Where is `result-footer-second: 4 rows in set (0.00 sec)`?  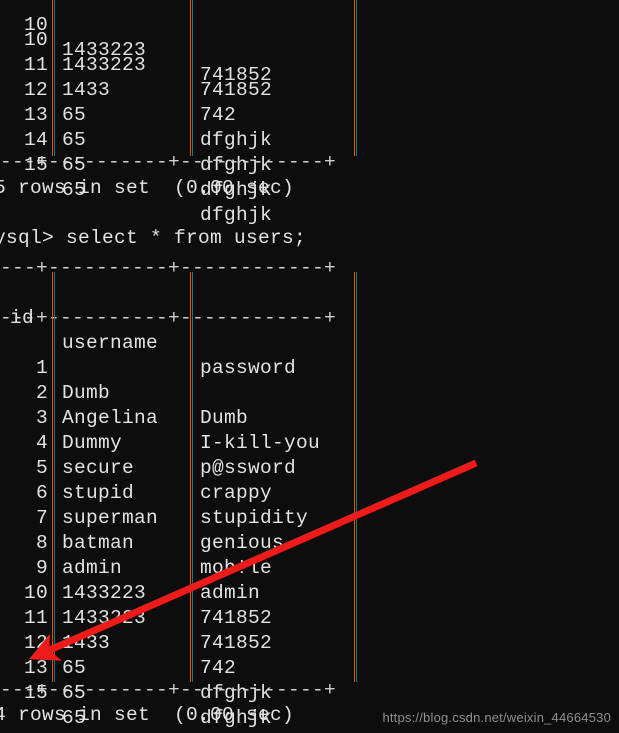
result-footer-second: 4 rows in set (0.00 sec) is located at coordinates (147, 715).